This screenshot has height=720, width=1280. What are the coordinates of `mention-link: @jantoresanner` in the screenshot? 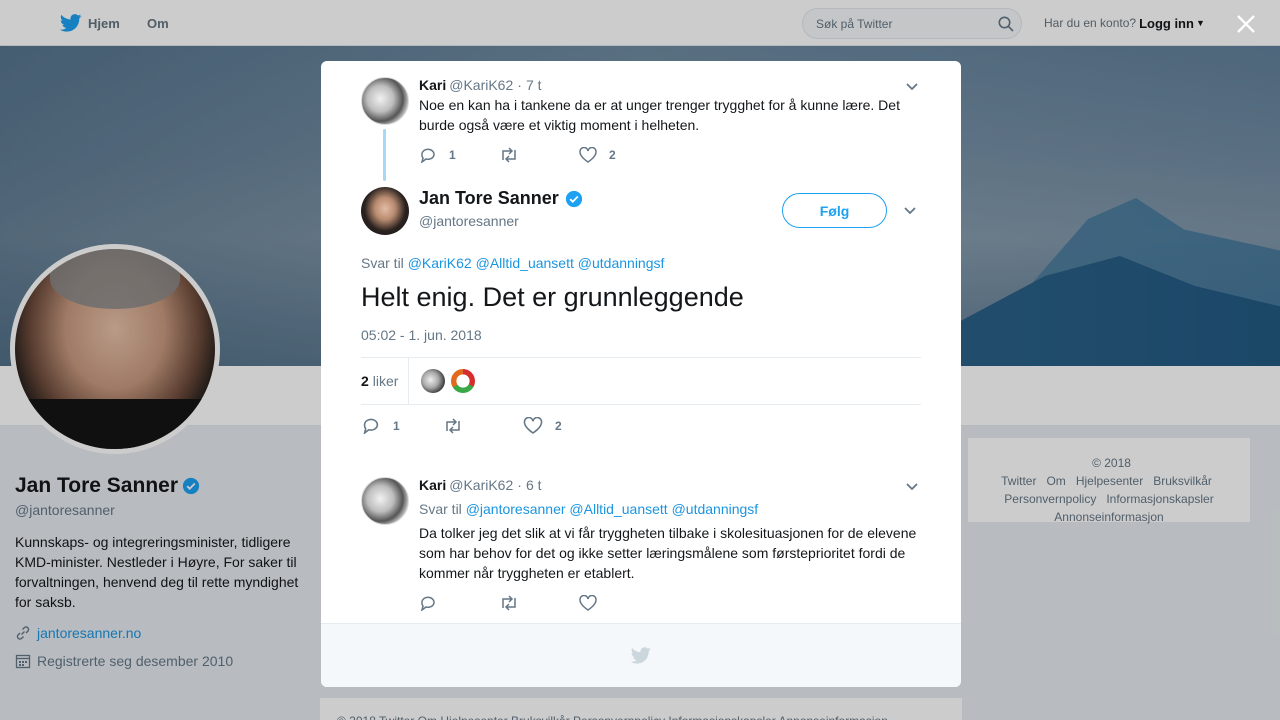 It's located at (516, 509).